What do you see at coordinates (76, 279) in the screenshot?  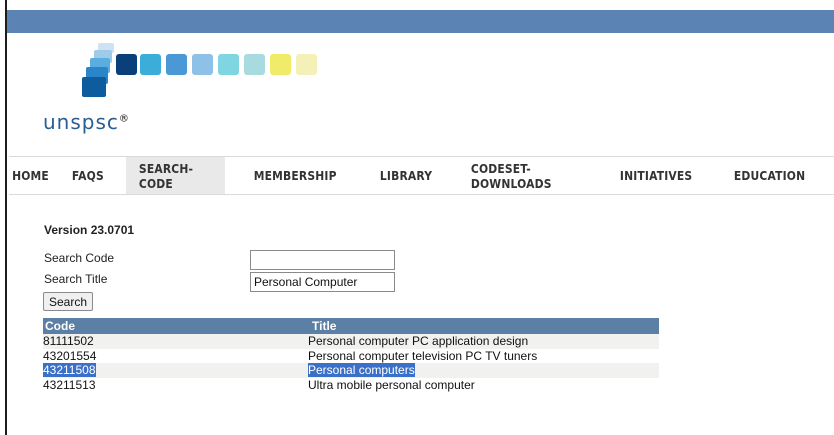 I see `search-title-label: Search Title` at bounding box center [76, 279].